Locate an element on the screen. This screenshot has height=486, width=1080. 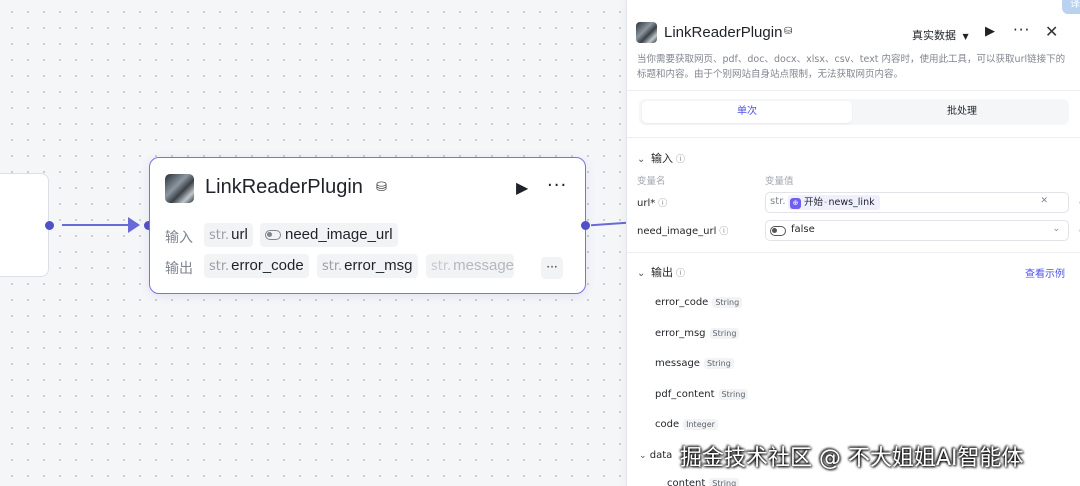
input-label: 输入 is located at coordinates (179, 238).